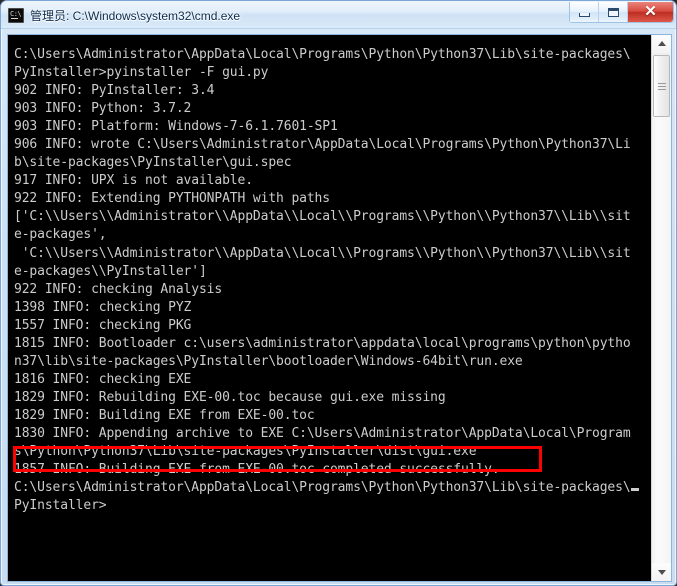 Image resolution: width=677 pixels, height=586 pixels. I want to click on maximize-icon, so click(613, 12).